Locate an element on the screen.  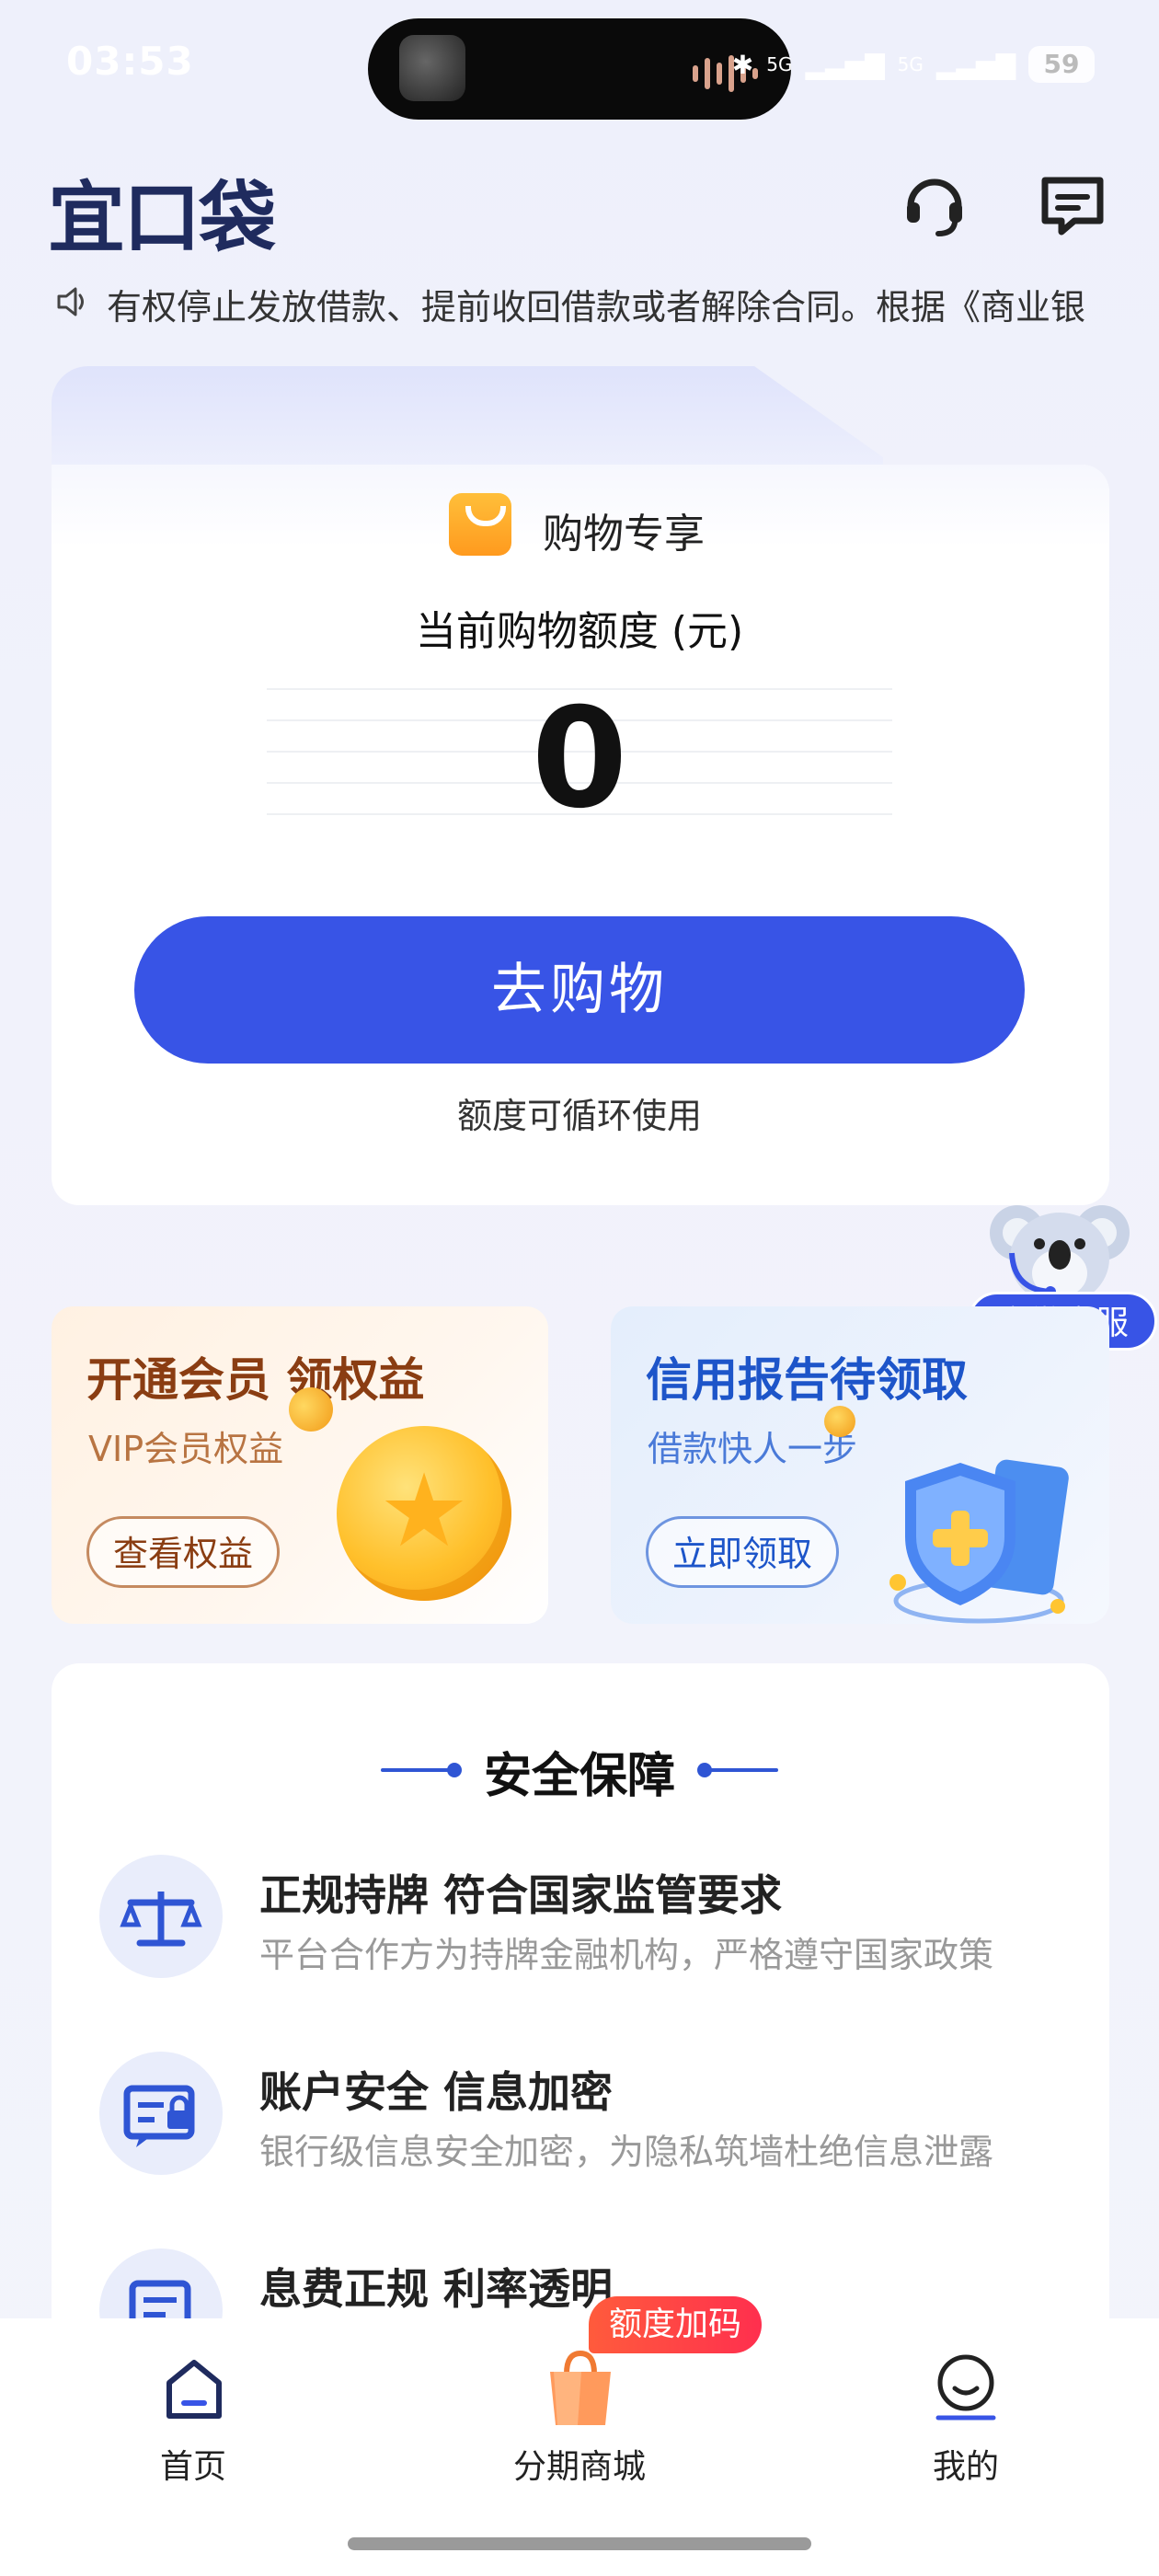
shopping-bag-icon is located at coordinates (480, 524).